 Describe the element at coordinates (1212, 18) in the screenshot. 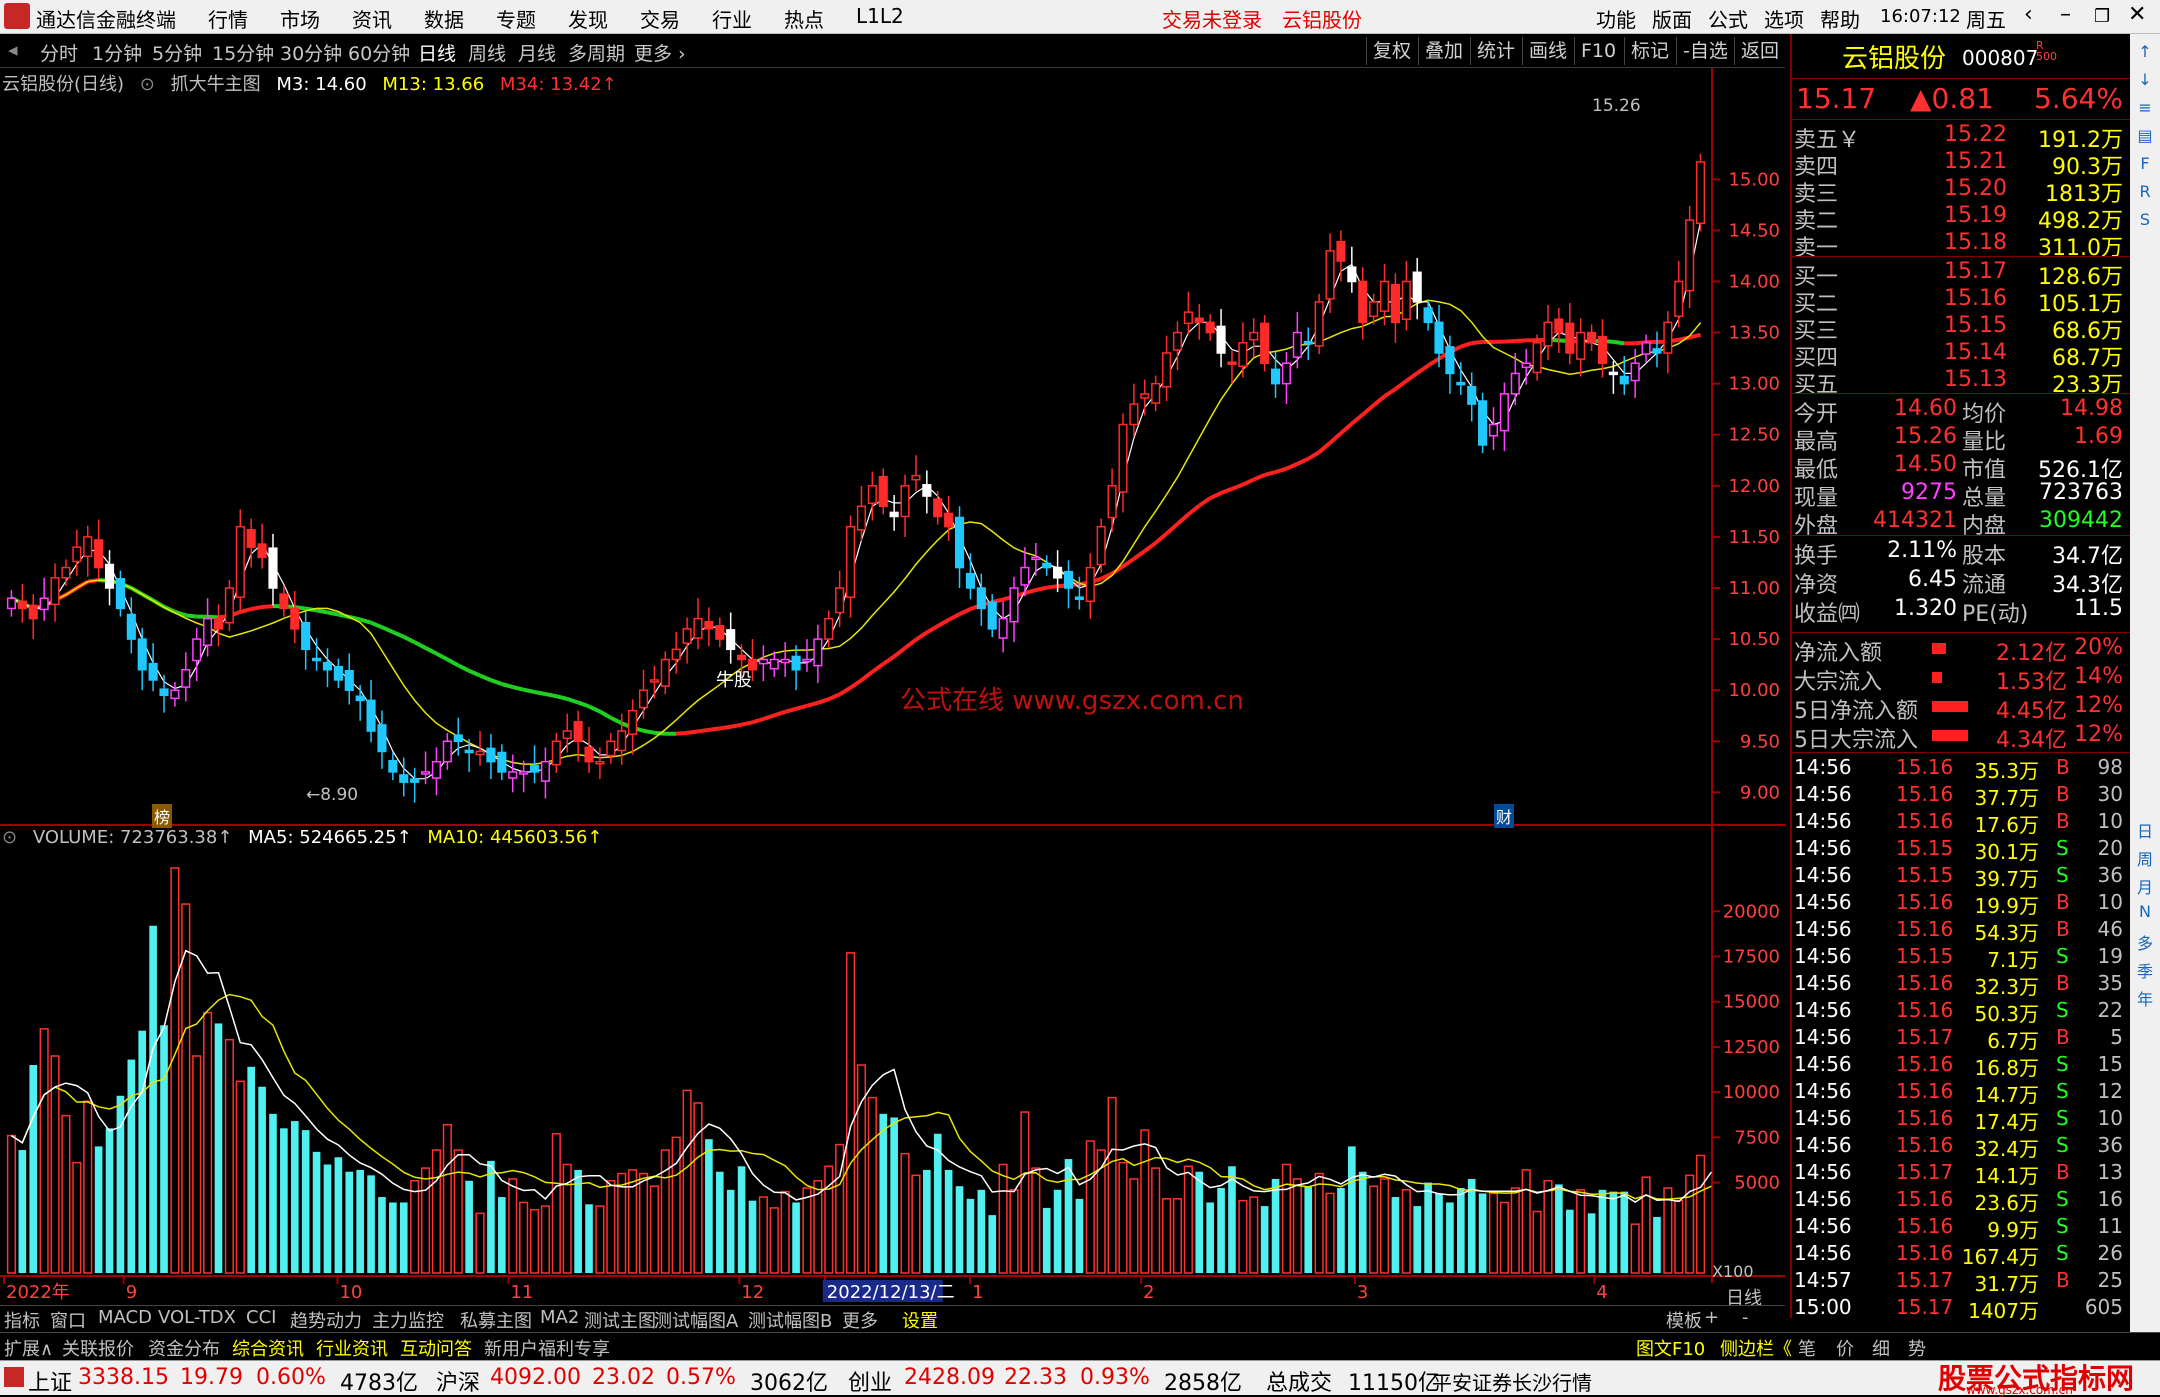

I see `login-status: 交易未登录` at that location.